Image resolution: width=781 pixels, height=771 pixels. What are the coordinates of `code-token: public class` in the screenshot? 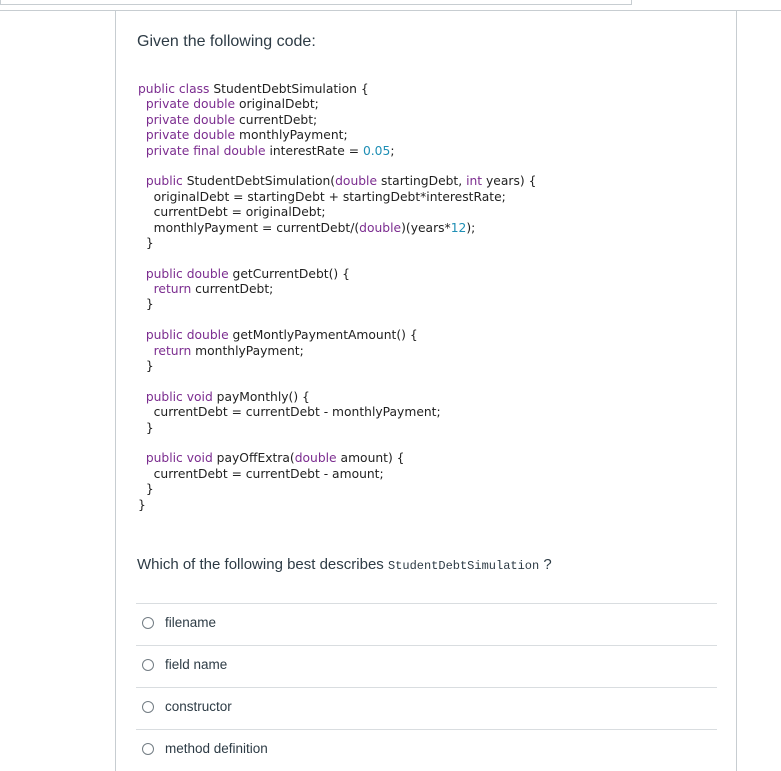 It's located at (176, 89).